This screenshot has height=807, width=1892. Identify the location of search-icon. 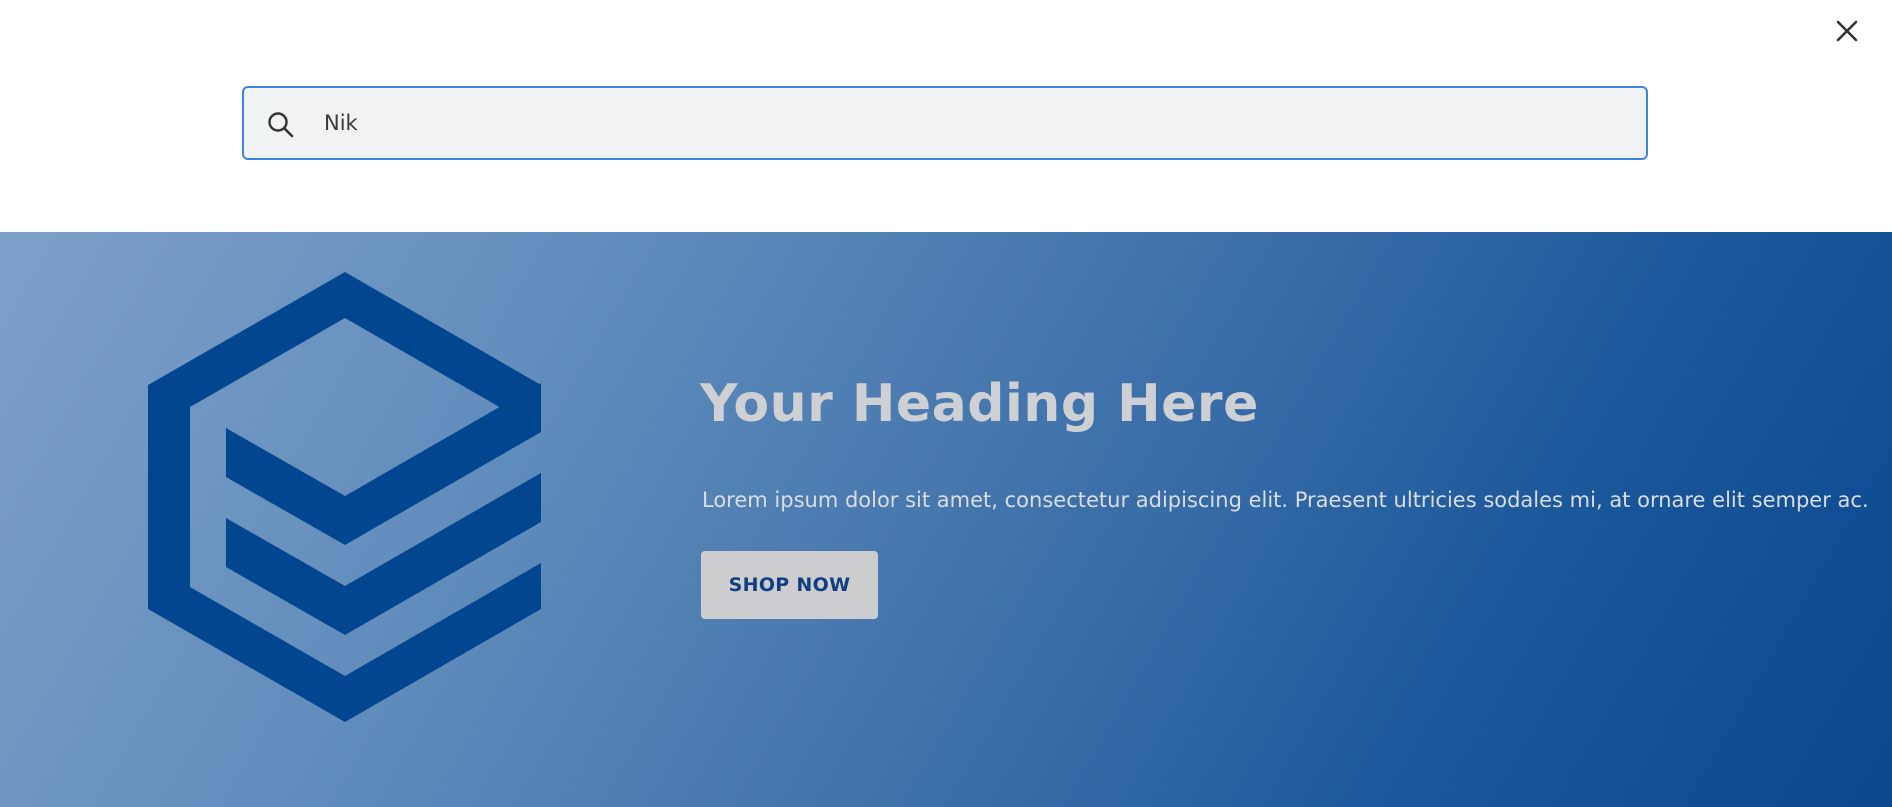
(281, 125).